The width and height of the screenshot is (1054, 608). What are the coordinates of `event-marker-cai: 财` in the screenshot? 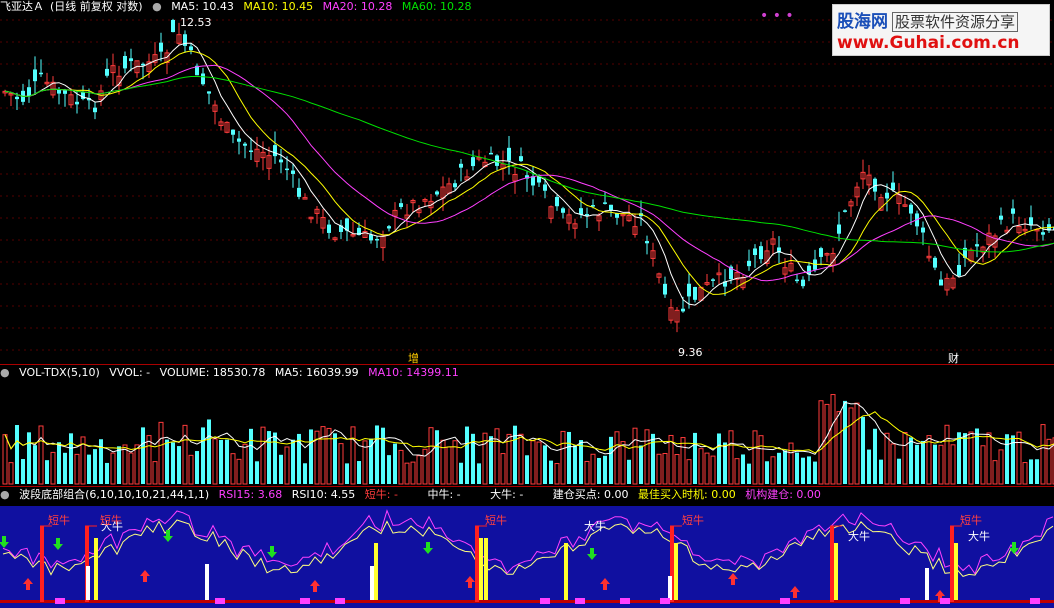 It's located at (953, 358).